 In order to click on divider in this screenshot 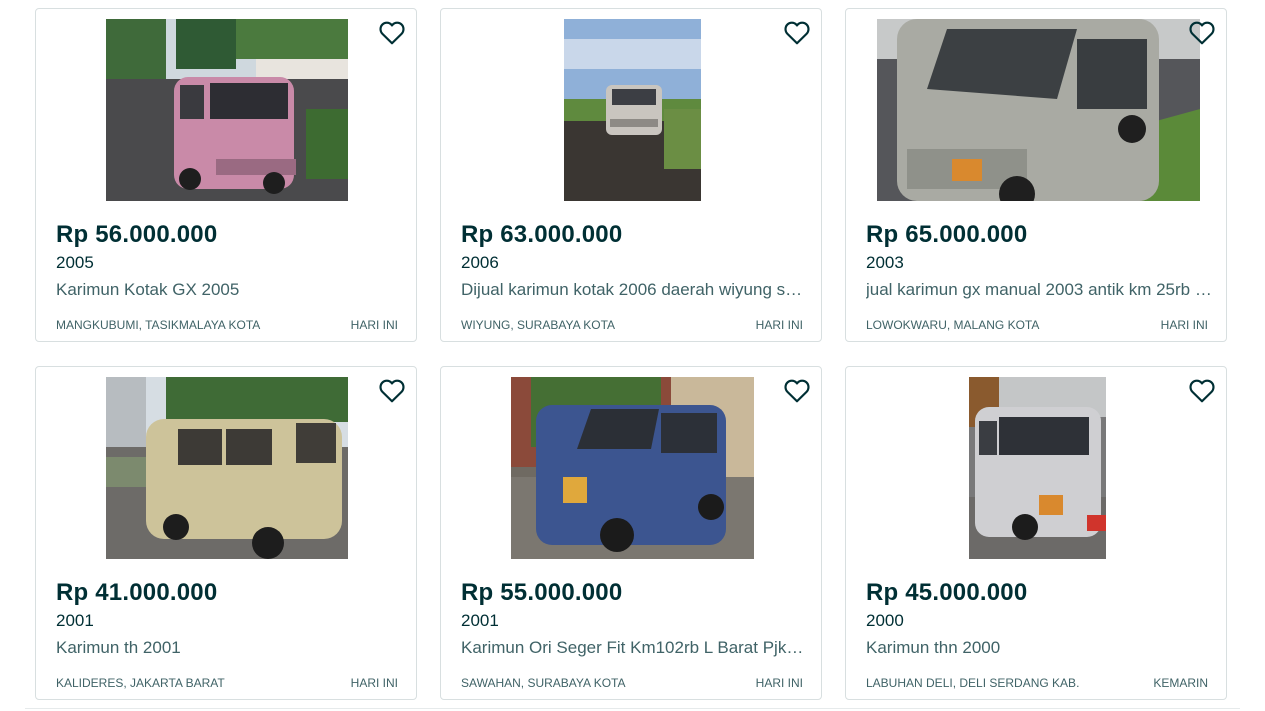, I will do `click(632, 708)`.